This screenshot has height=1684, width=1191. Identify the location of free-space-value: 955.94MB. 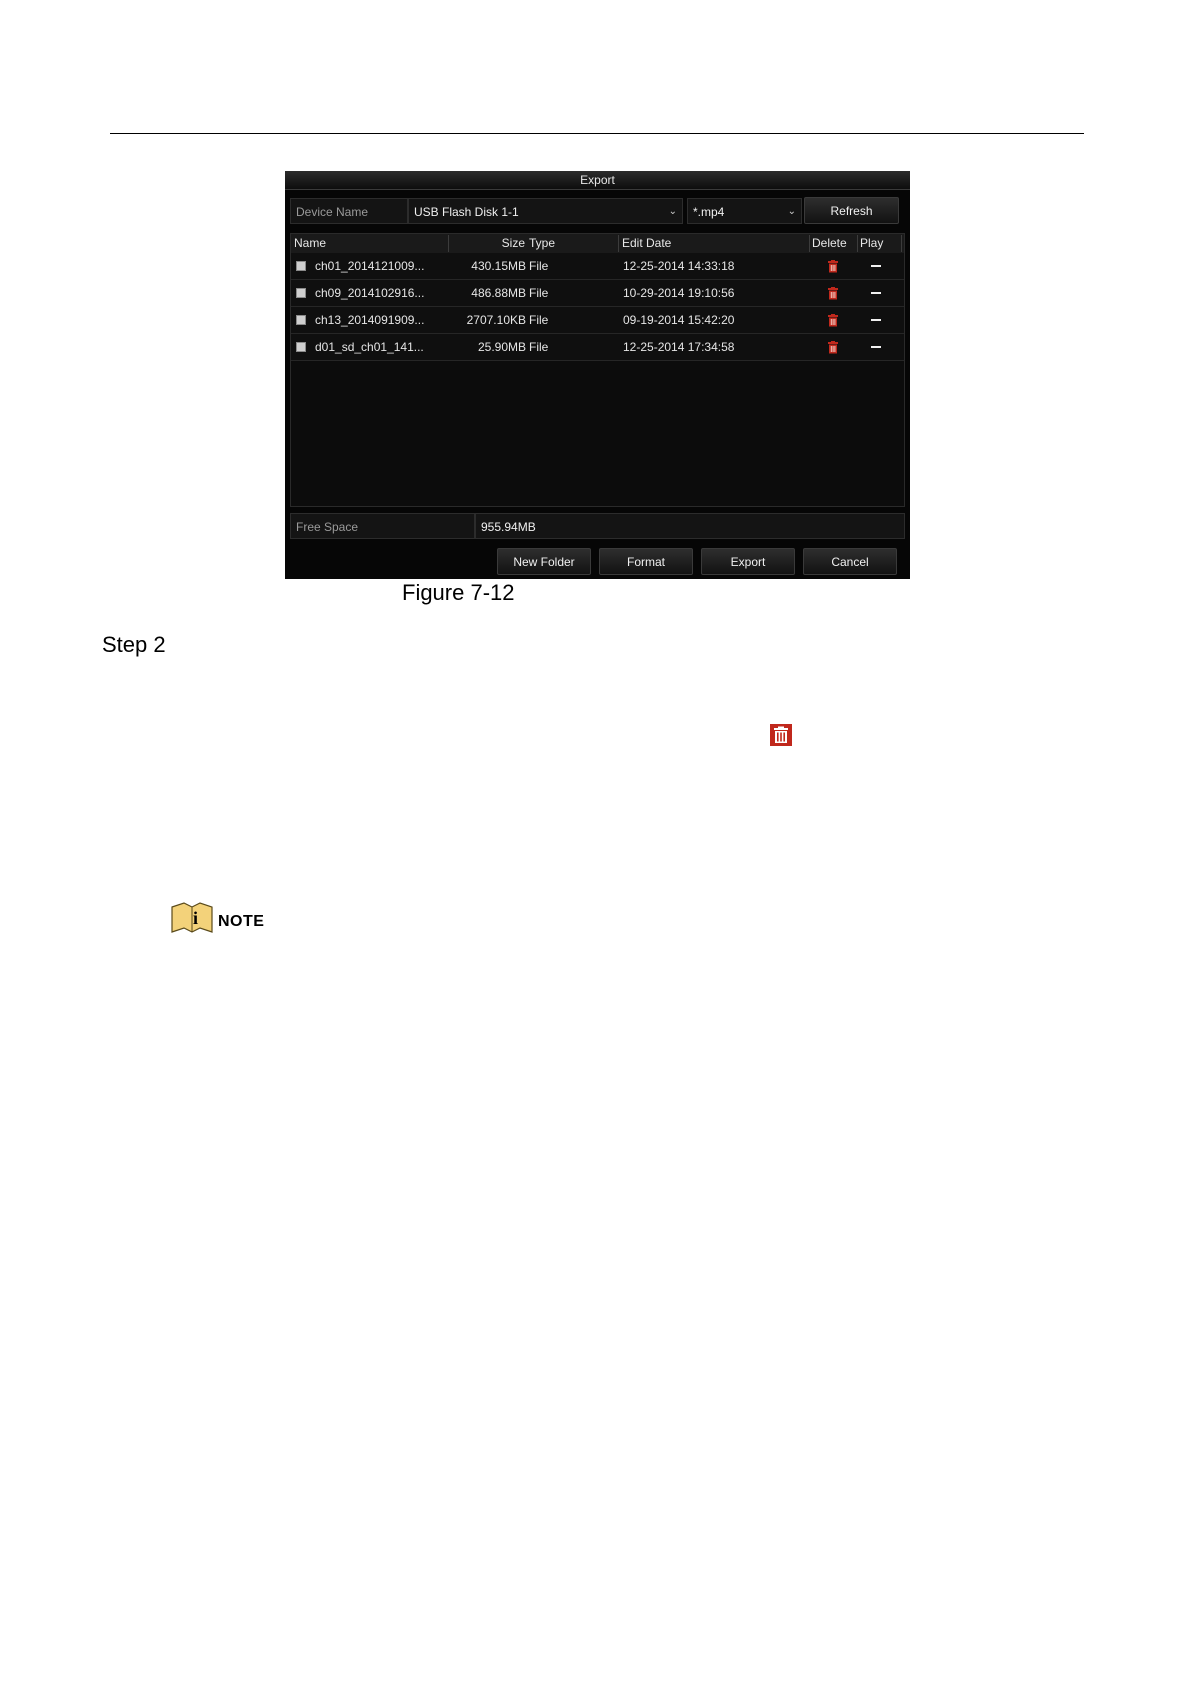
(690, 526).